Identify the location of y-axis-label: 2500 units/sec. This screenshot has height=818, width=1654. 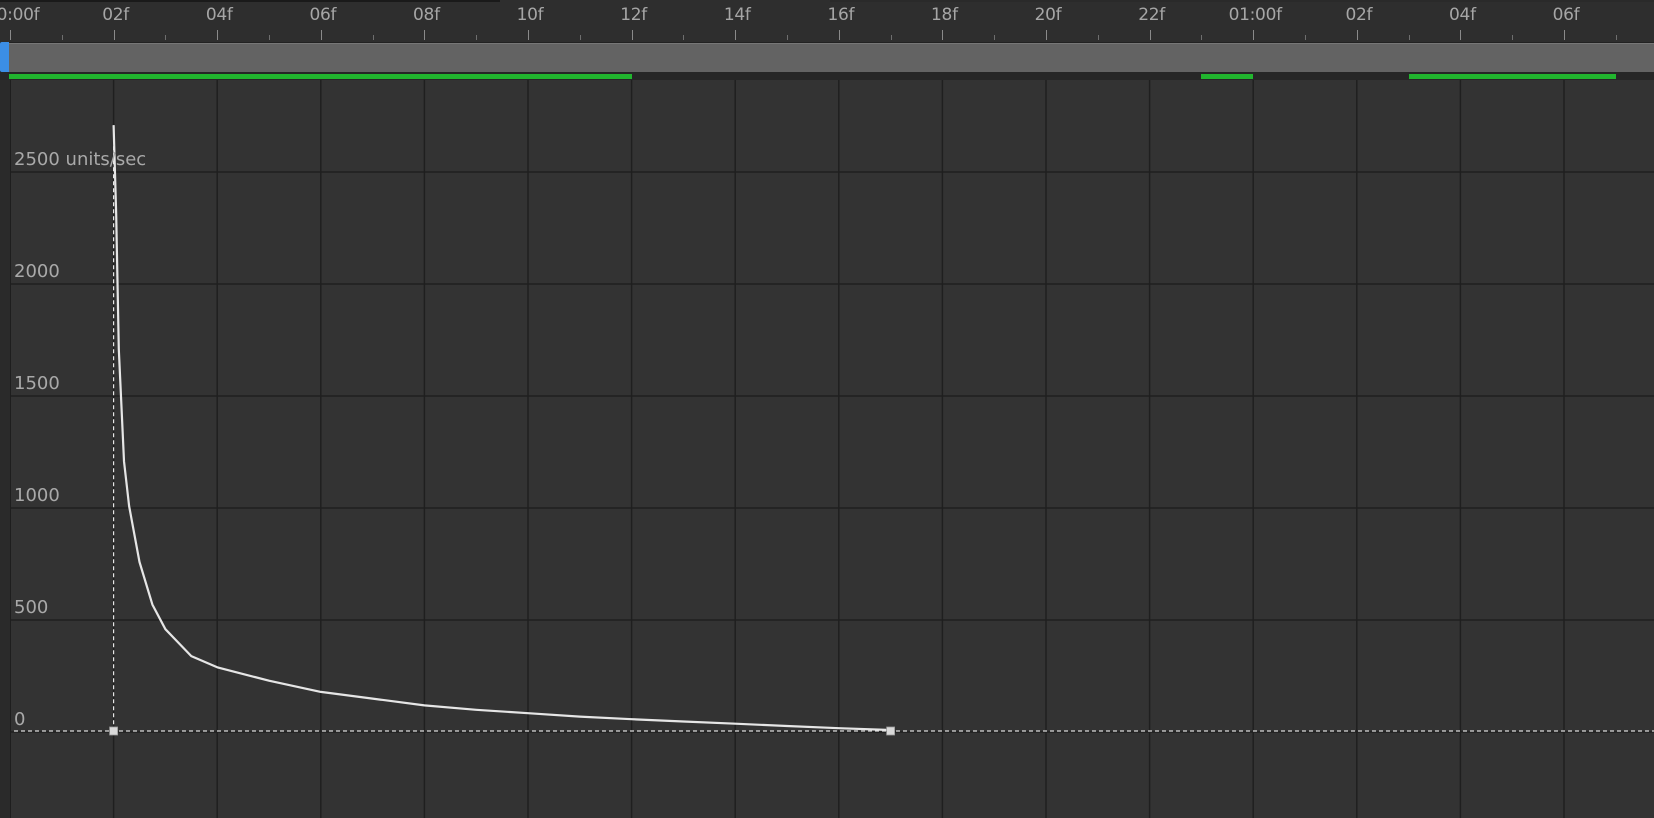
(80, 159).